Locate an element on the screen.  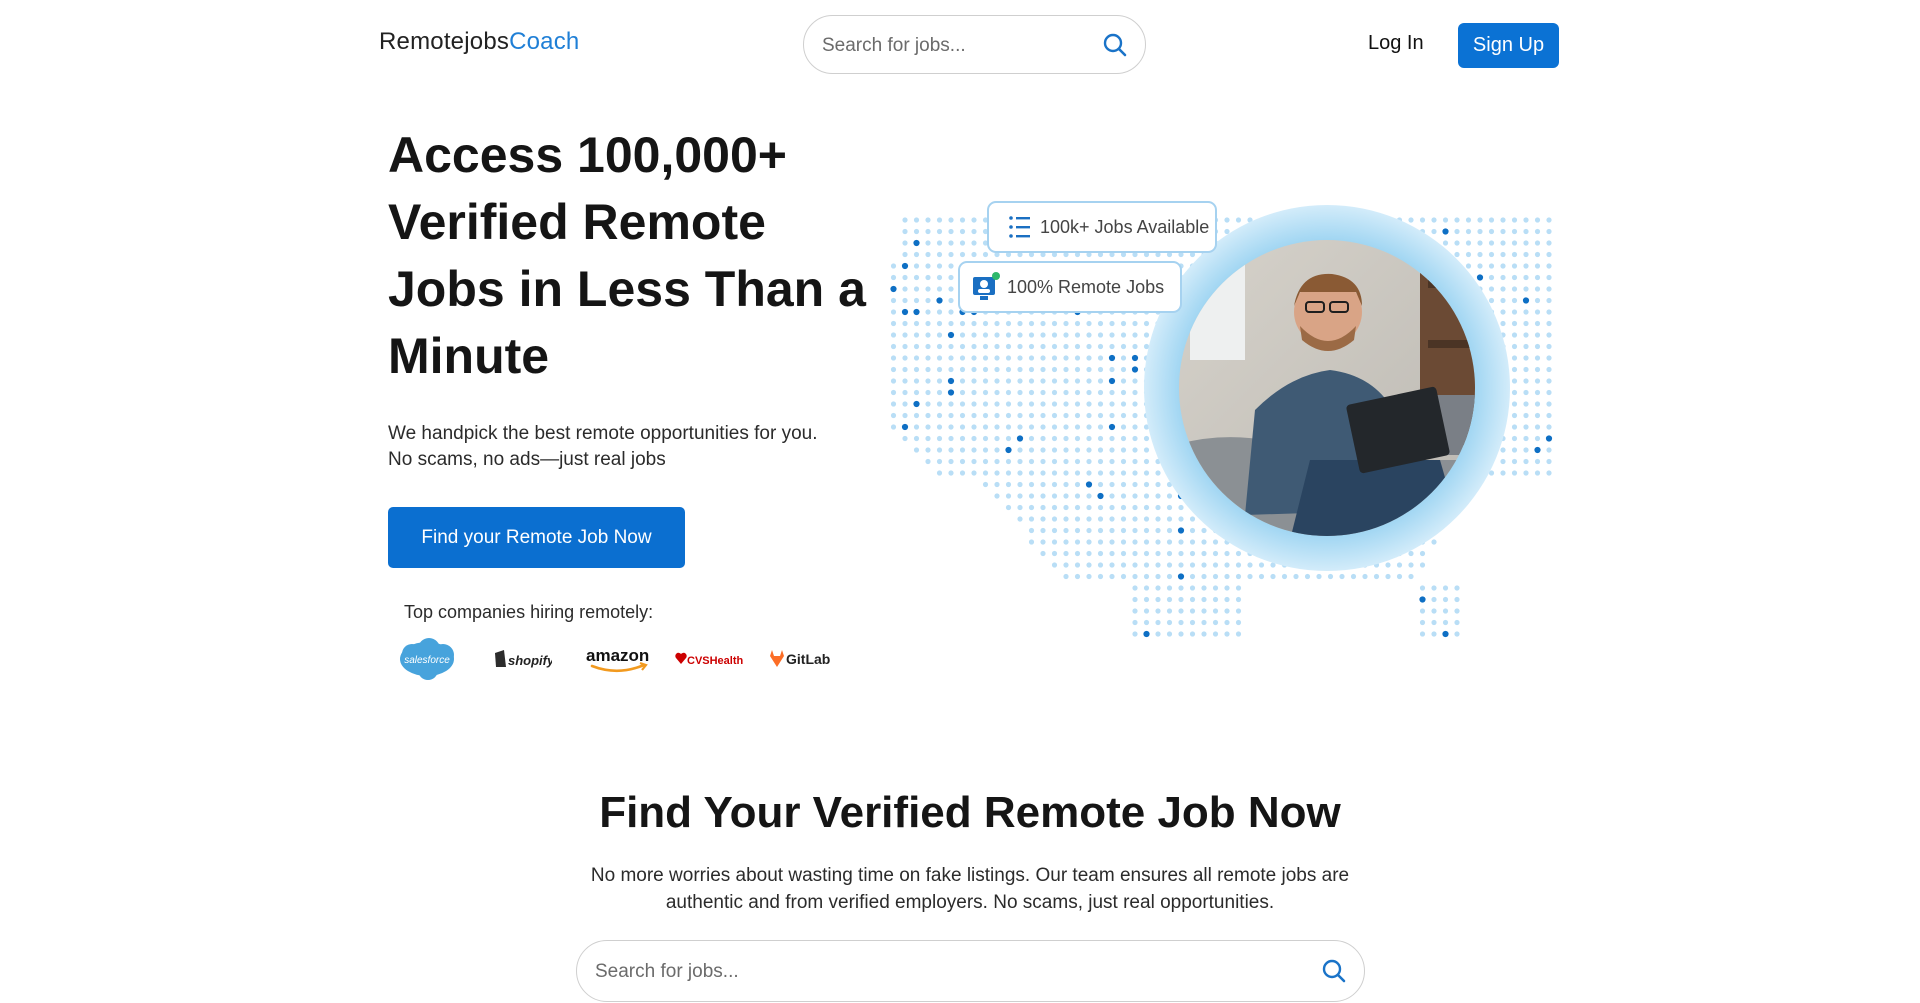
site-logo: RemotejobsCoach is located at coordinates (479, 42).